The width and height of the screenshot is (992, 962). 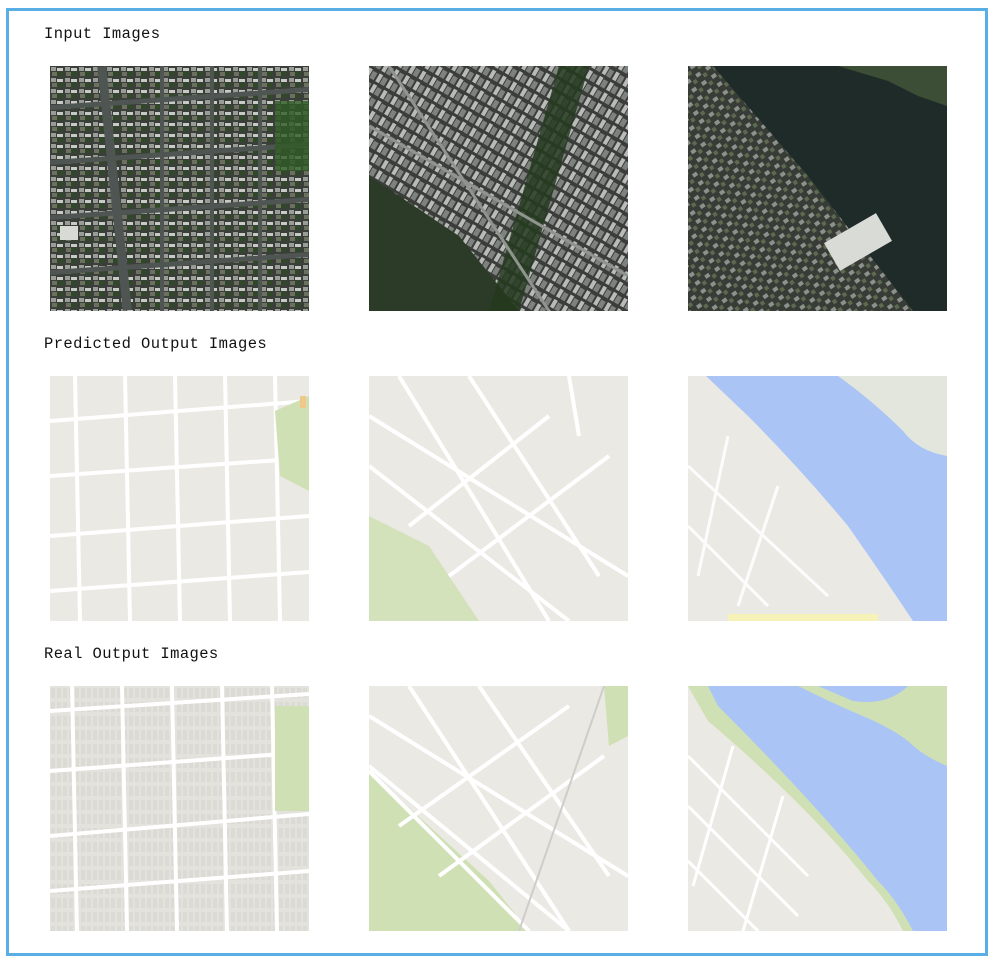 I want to click on predicted-images-title: Predicted Output Images, so click(x=156, y=344).